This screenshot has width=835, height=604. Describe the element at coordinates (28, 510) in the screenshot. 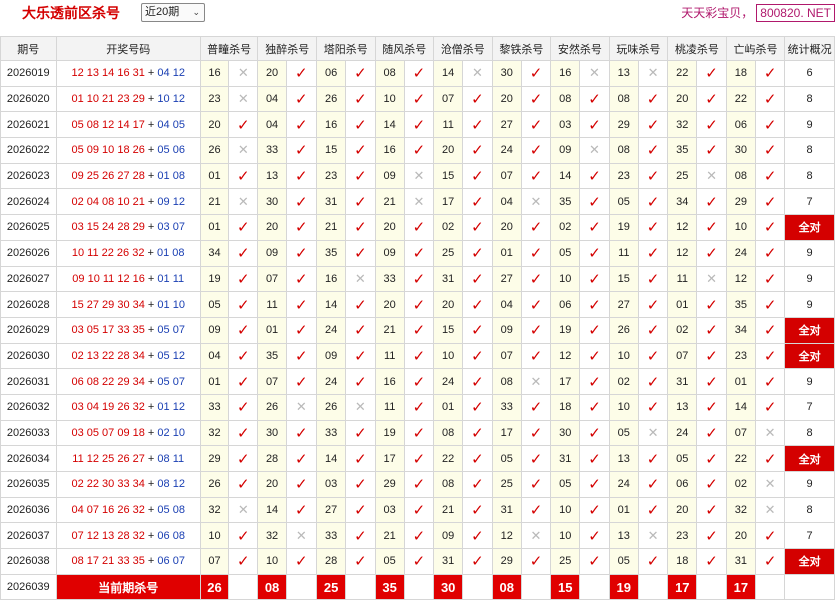

I see `period-cell: 2026036` at that location.